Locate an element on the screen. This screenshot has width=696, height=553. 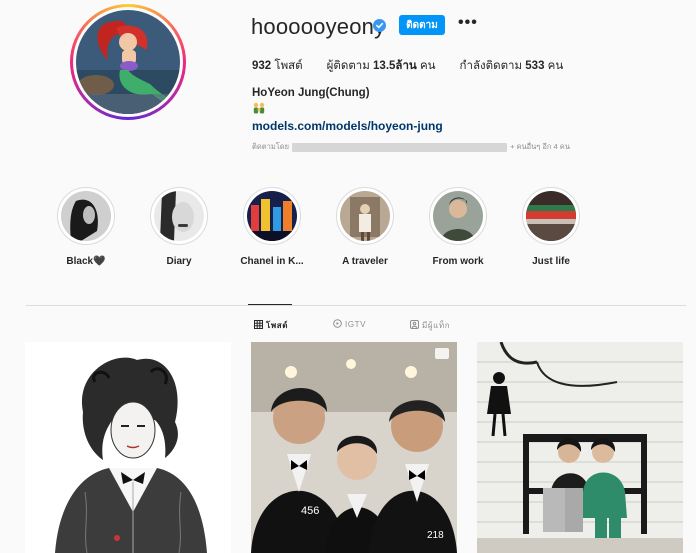
highlight-diary is located at coordinates (179, 216).